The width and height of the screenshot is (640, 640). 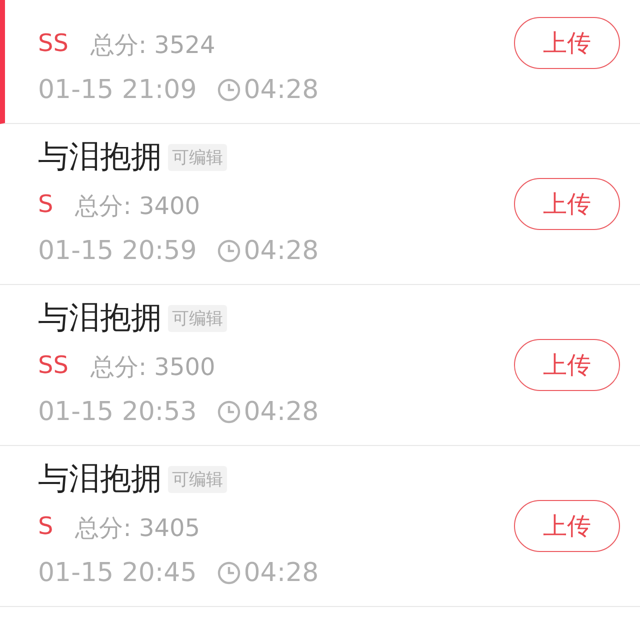 I want to click on total-score: 总分: 3500, so click(x=153, y=367).